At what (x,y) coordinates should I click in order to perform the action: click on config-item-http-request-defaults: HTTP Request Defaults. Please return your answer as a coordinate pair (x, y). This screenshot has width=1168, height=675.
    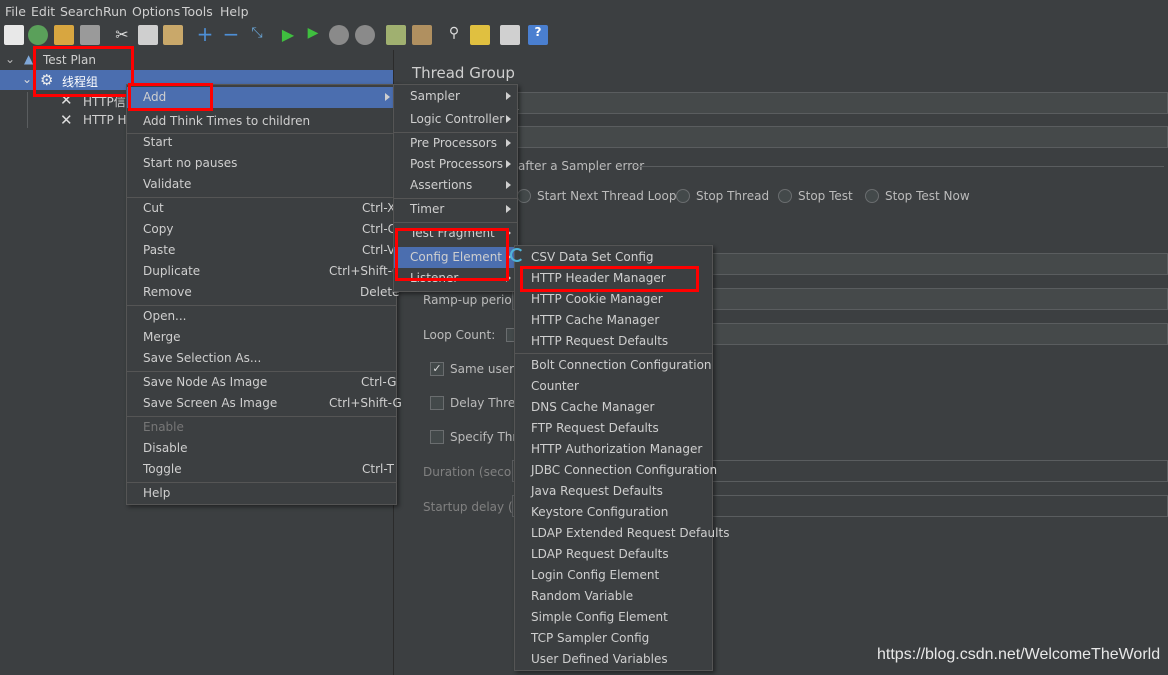
    Looking at the image, I should click on (613, 341).